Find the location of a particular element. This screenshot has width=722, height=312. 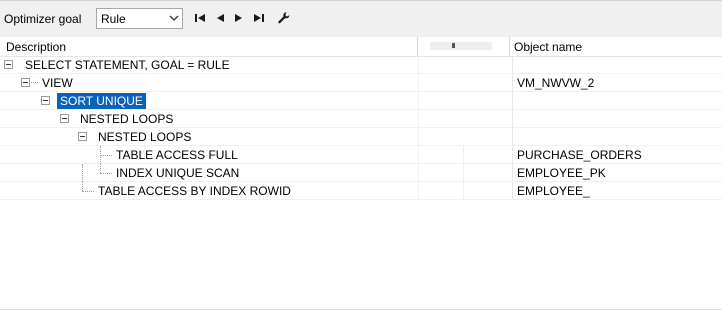

tree-node-label: INDEX UNIQUE SCAN is located at coordinates (178, 173).